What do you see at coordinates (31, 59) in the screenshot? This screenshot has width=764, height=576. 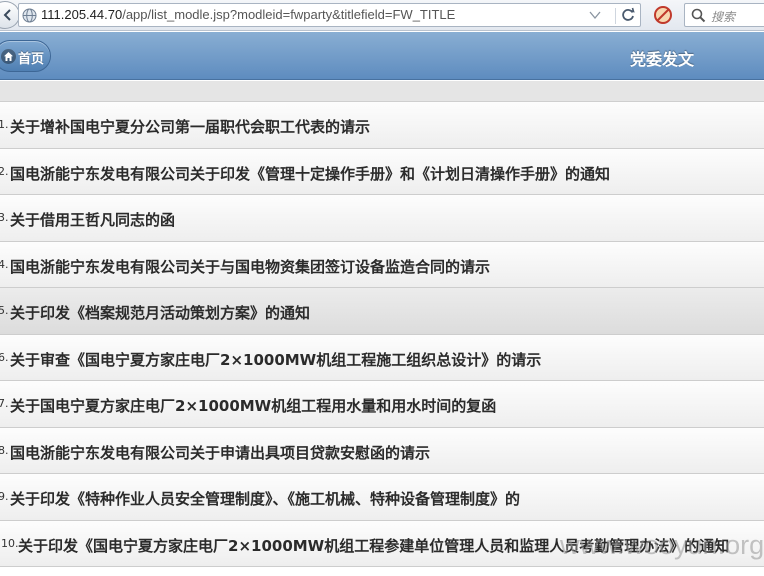 I see `home-label: 首页` at bounding box center [31, 59].